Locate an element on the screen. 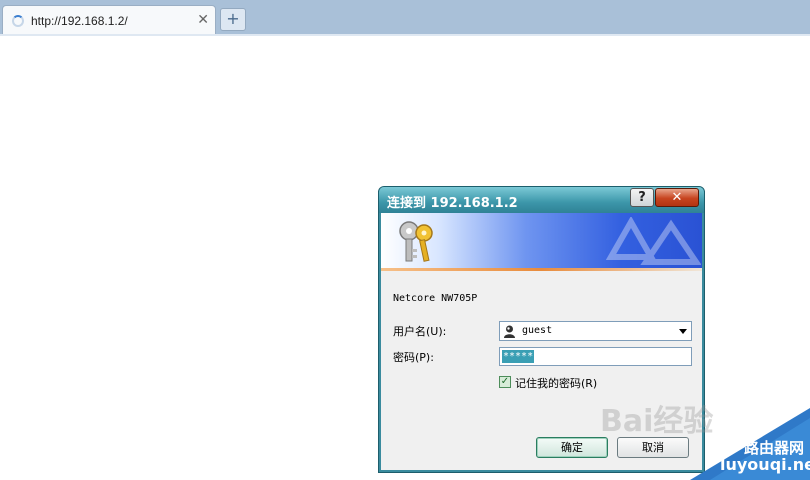  dialog-title: 连接到 192.168.1.2 is located at coordinates (452, 203).